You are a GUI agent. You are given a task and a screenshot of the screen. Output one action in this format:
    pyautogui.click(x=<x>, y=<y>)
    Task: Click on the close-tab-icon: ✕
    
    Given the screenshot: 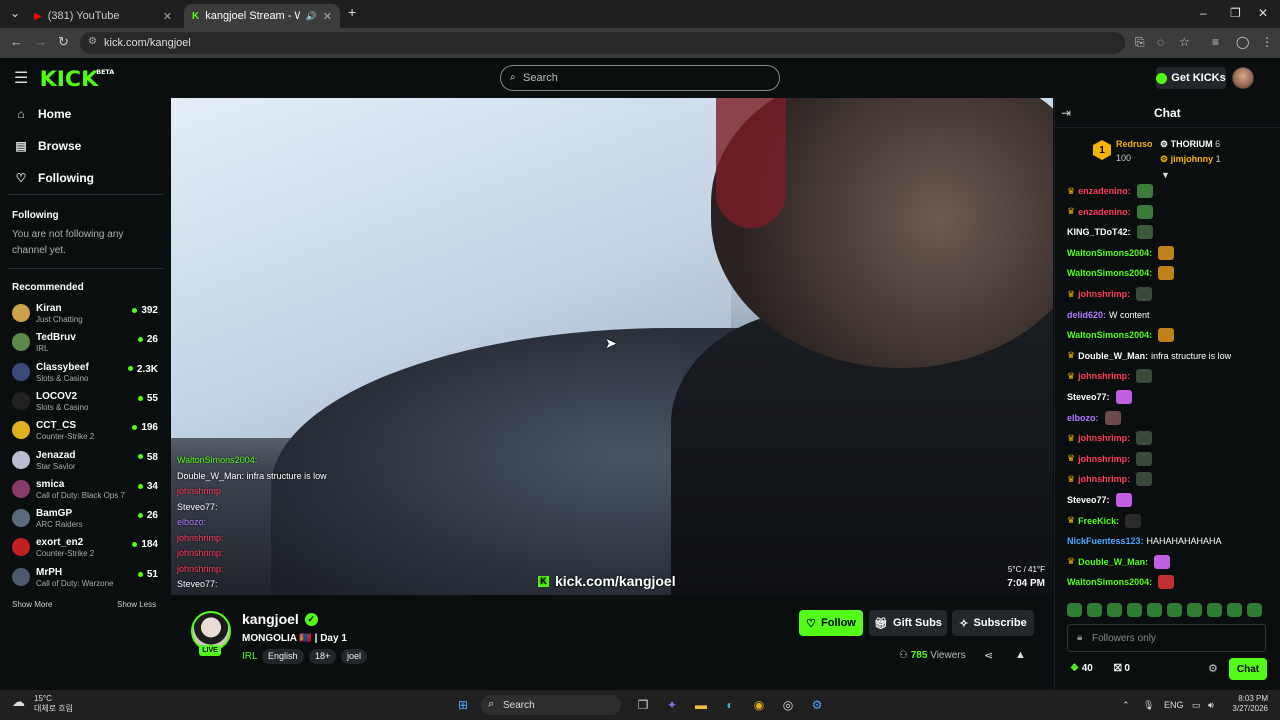 What is the action you would take?
    pyautogui.click(x=167, y=16)
    